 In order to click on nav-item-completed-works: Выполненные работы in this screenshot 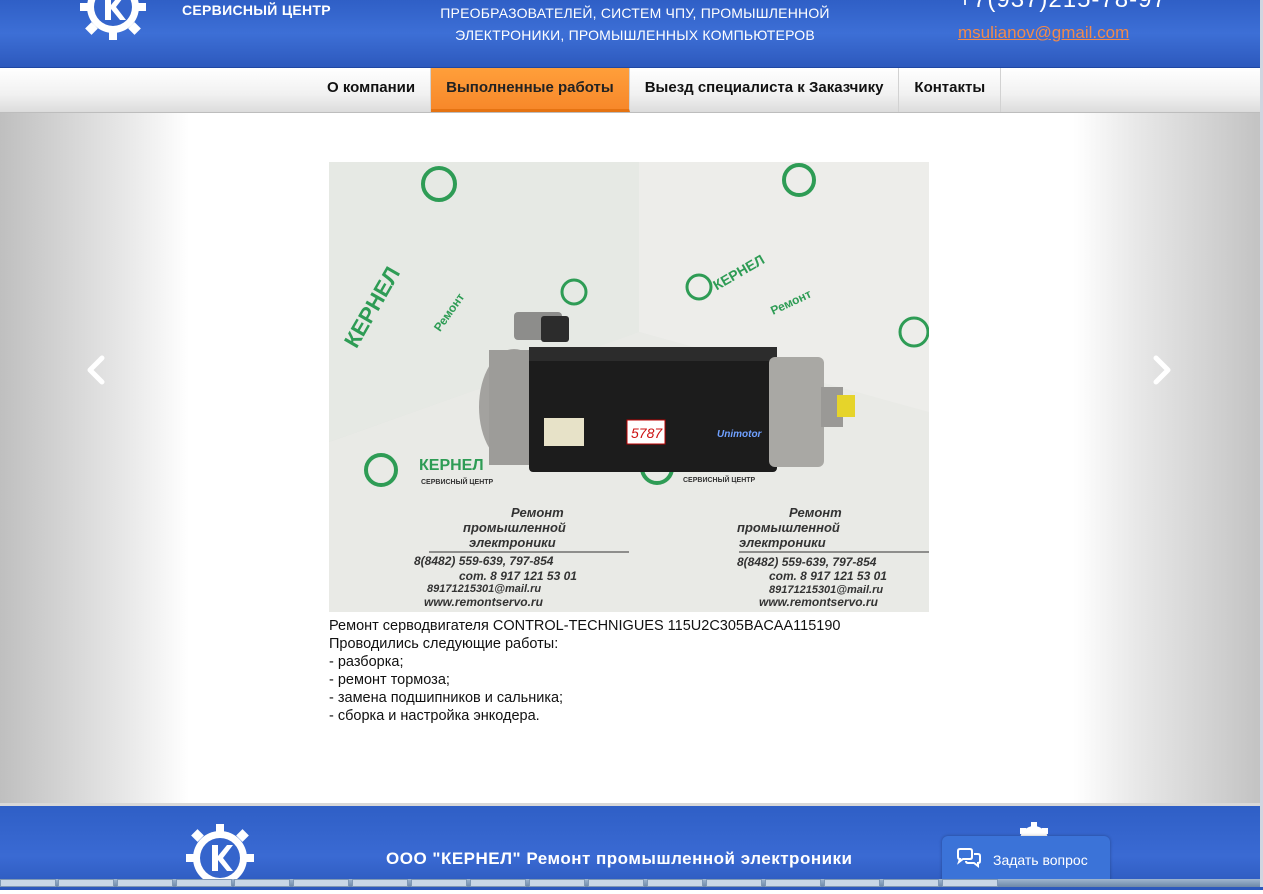, I will do `click(530, 90)`.